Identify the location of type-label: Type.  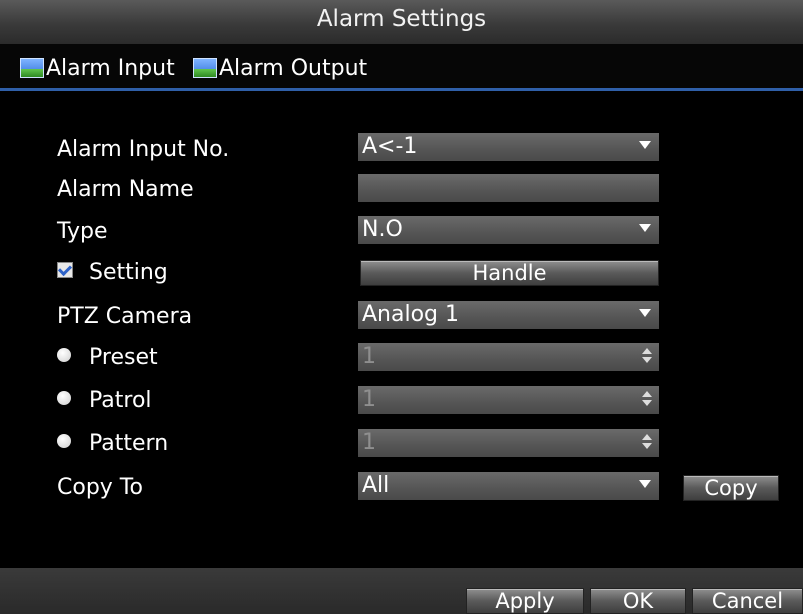
(82, 231).